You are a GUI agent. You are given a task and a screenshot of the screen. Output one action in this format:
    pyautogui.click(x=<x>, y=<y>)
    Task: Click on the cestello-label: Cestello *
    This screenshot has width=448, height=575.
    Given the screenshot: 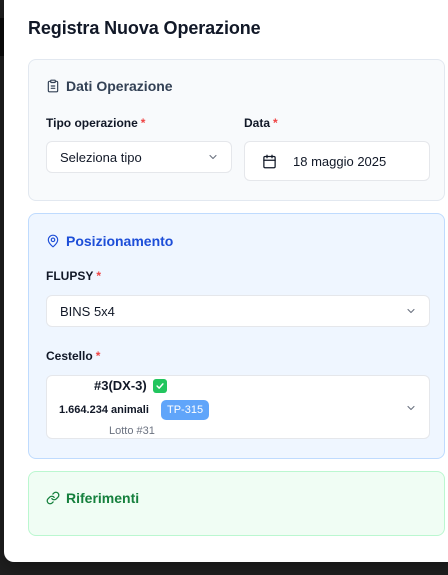 What is the action you would take?
    pyautogui.click(x=73, y=356)
    